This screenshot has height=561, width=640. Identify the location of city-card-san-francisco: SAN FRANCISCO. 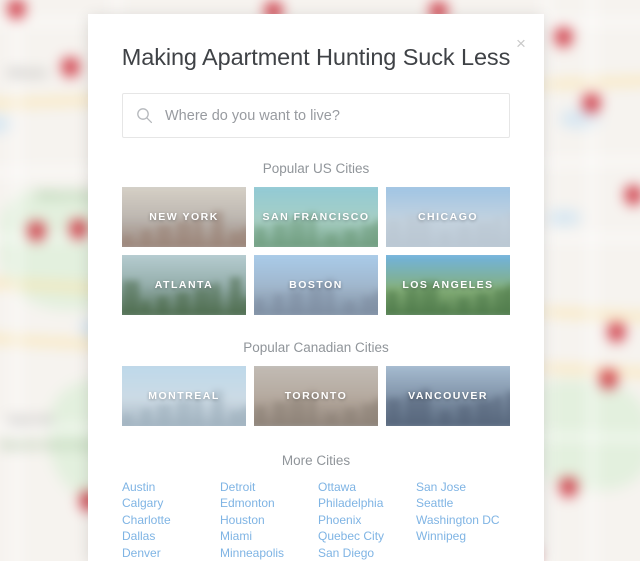
(316, 217).